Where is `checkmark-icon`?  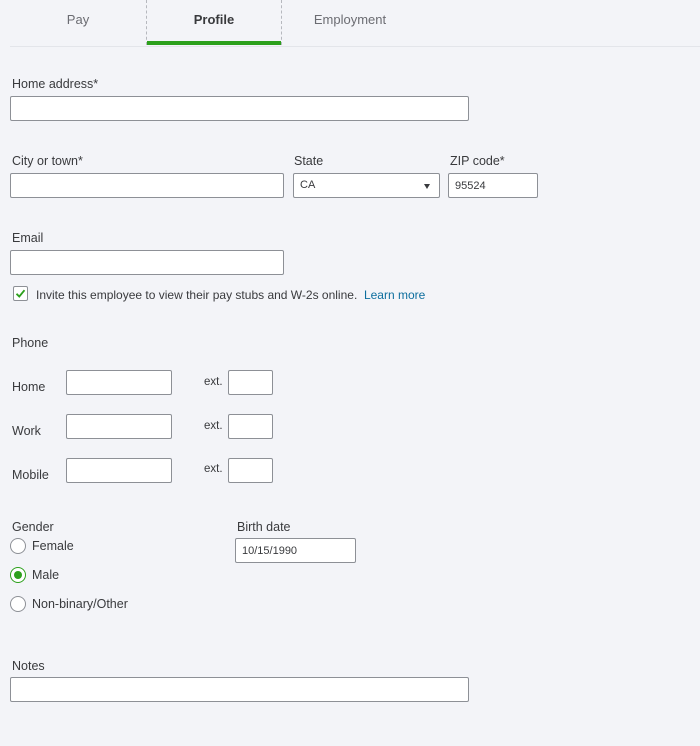
checkmark-icon is located at coordinates (20, 293).